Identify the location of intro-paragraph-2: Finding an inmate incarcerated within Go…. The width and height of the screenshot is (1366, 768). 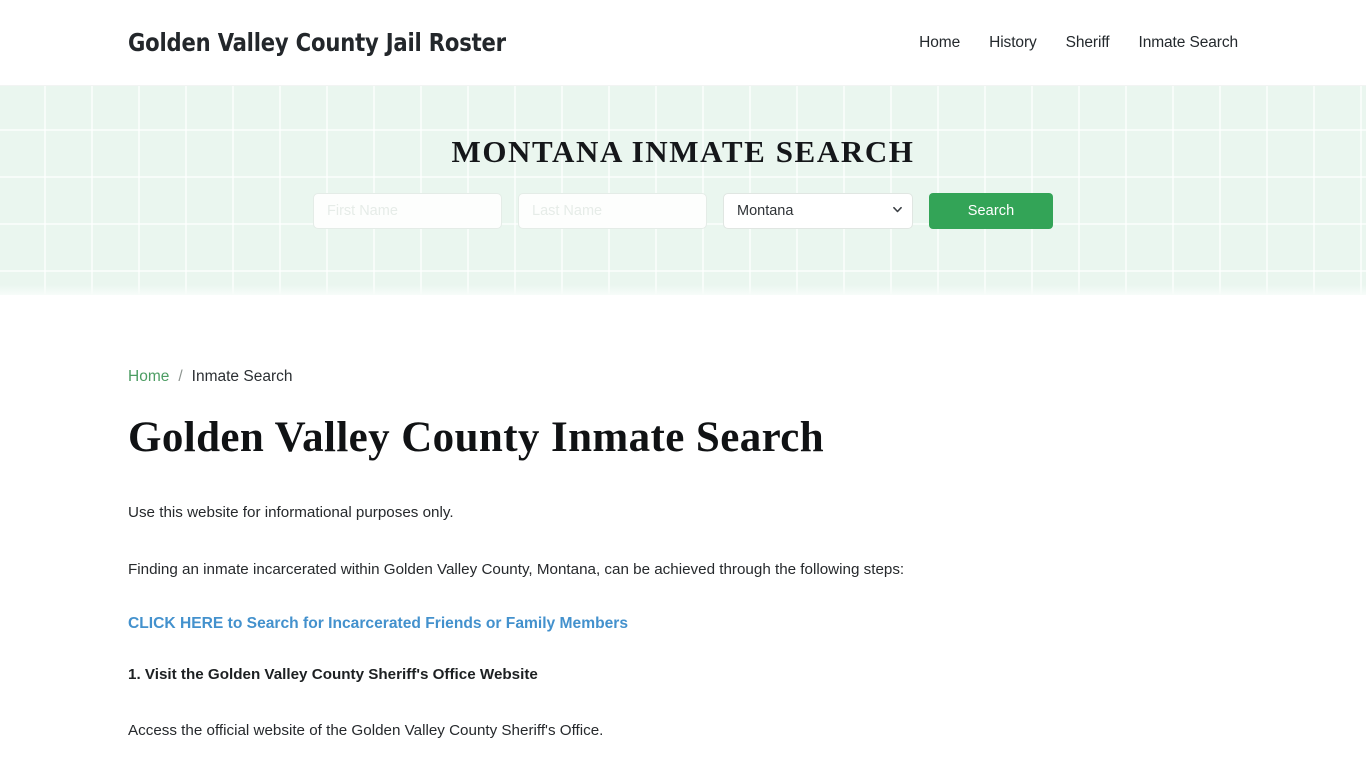
(516, 569).